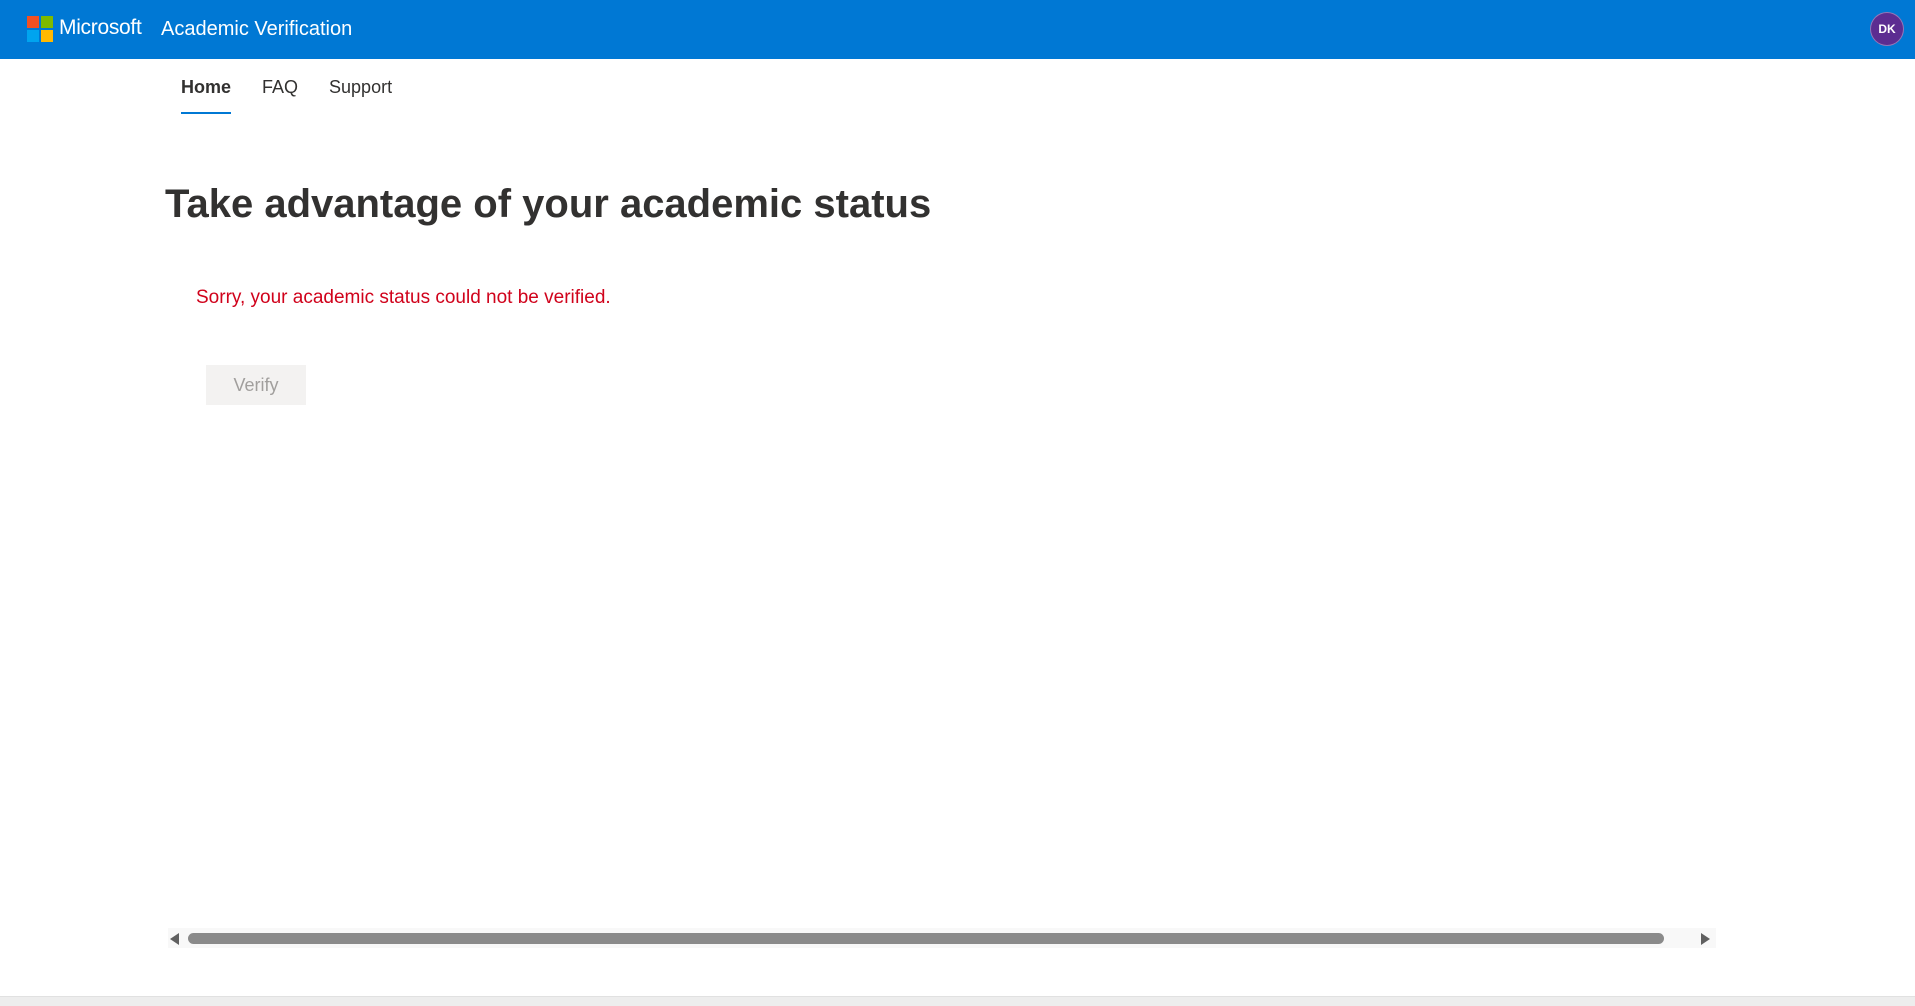 This screenshot has height=1006, width=1915. Describe the element at coordinates (280, 87) in the screenshot. I see `nav-item-faq: FAQ` at that location.